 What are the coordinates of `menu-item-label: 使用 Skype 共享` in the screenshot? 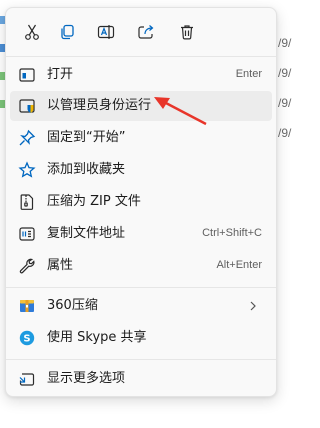 It's located at (97, 337).